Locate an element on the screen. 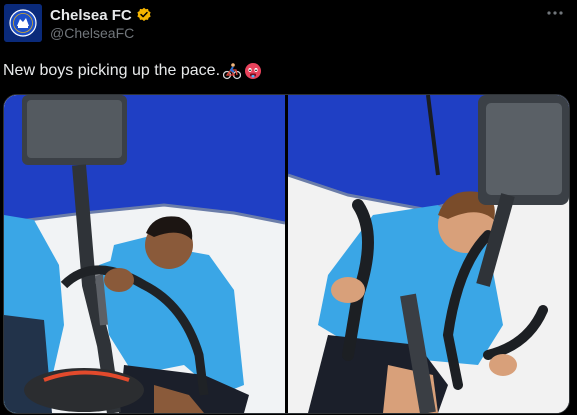 This screenshot has width=577, height=415. hot-face-emoji is located at coordinates (253, 71).